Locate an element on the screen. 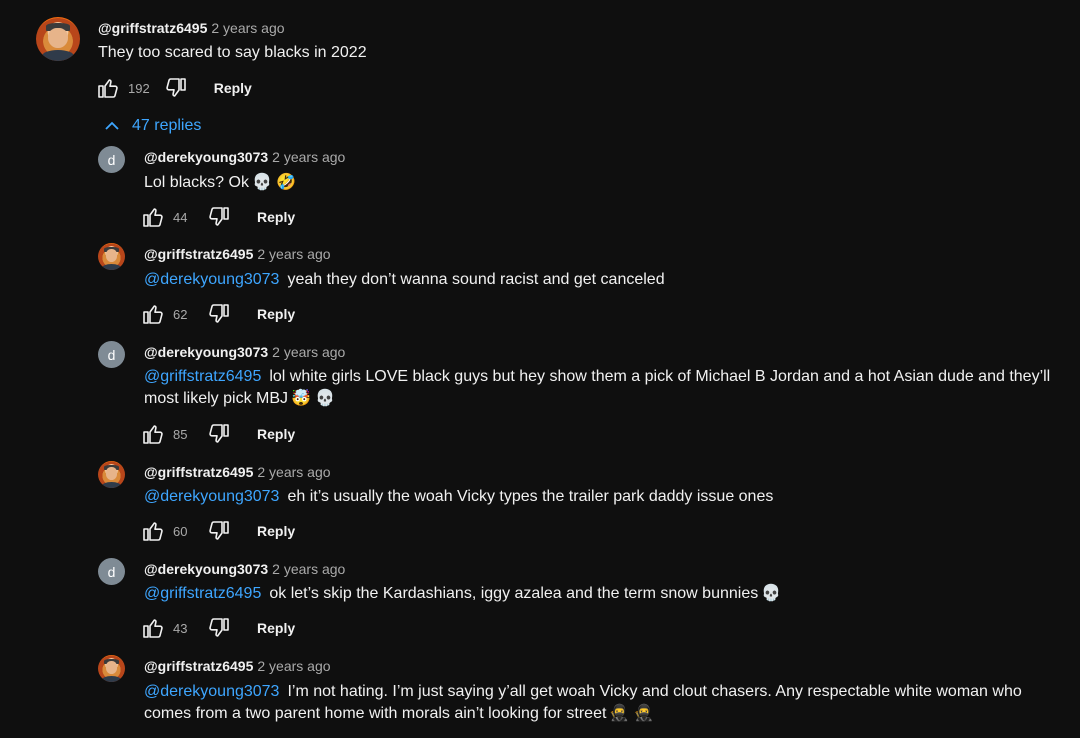 This screenshot has height=738, width=1080. like-count: 85 is located at coordinates (180, 434).